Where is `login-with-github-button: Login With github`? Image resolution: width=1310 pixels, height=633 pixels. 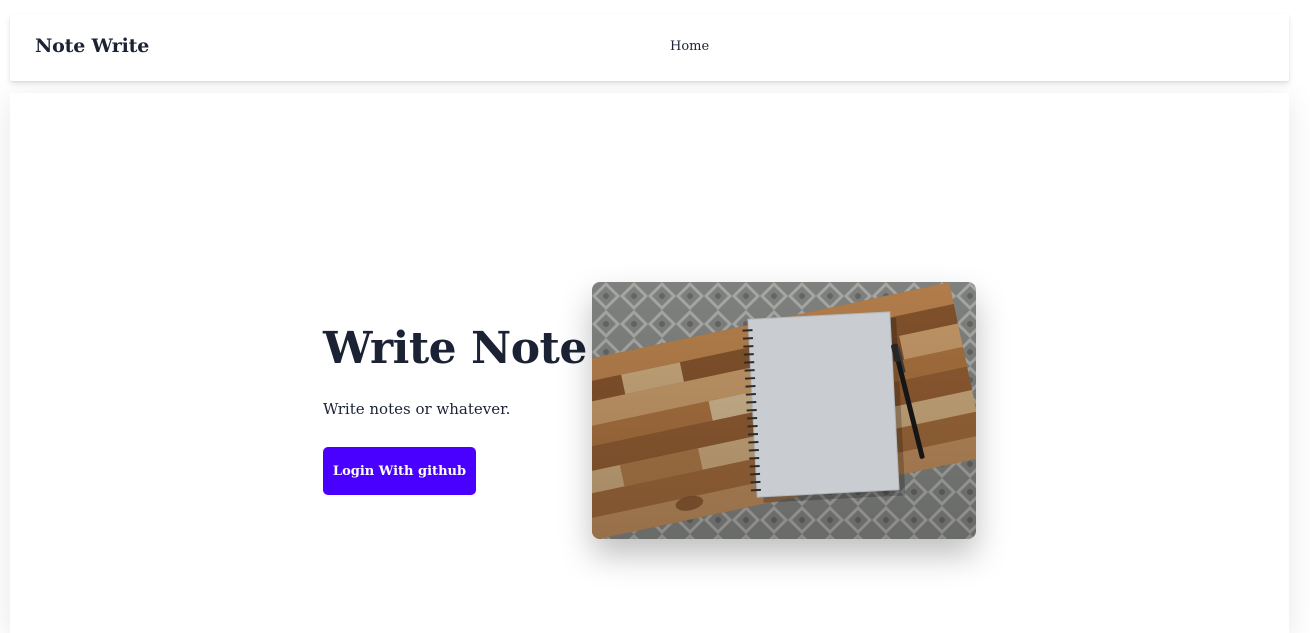 login-with-github-button: Login With github is located at coordinates (399, 471).